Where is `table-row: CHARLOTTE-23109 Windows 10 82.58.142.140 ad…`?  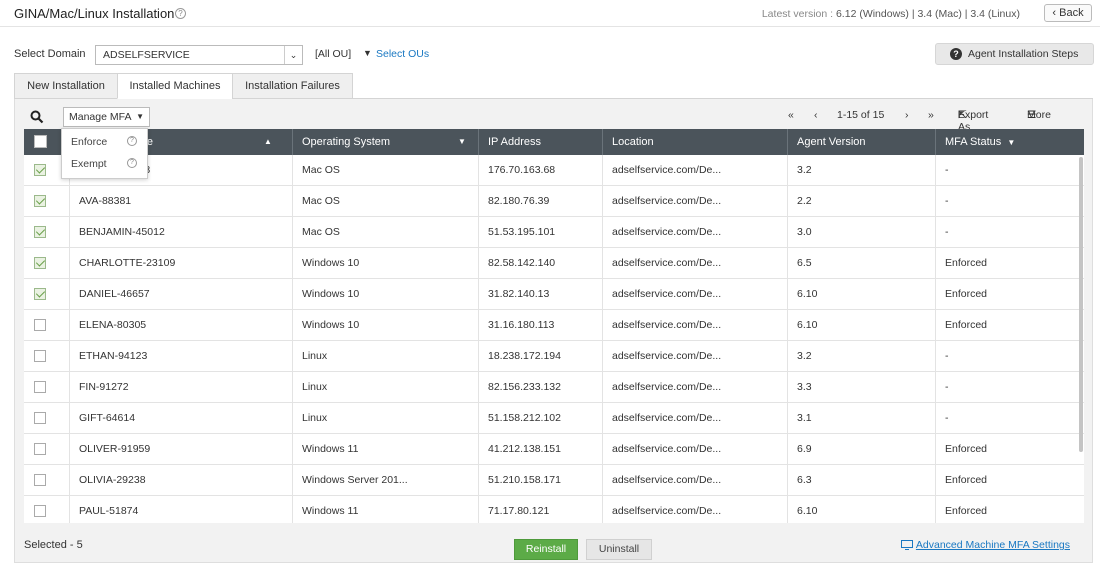 table-row: CHARLOTTE-23109 Windows 10 82.58.142.140 ad… is located at coordinates (554, 263).